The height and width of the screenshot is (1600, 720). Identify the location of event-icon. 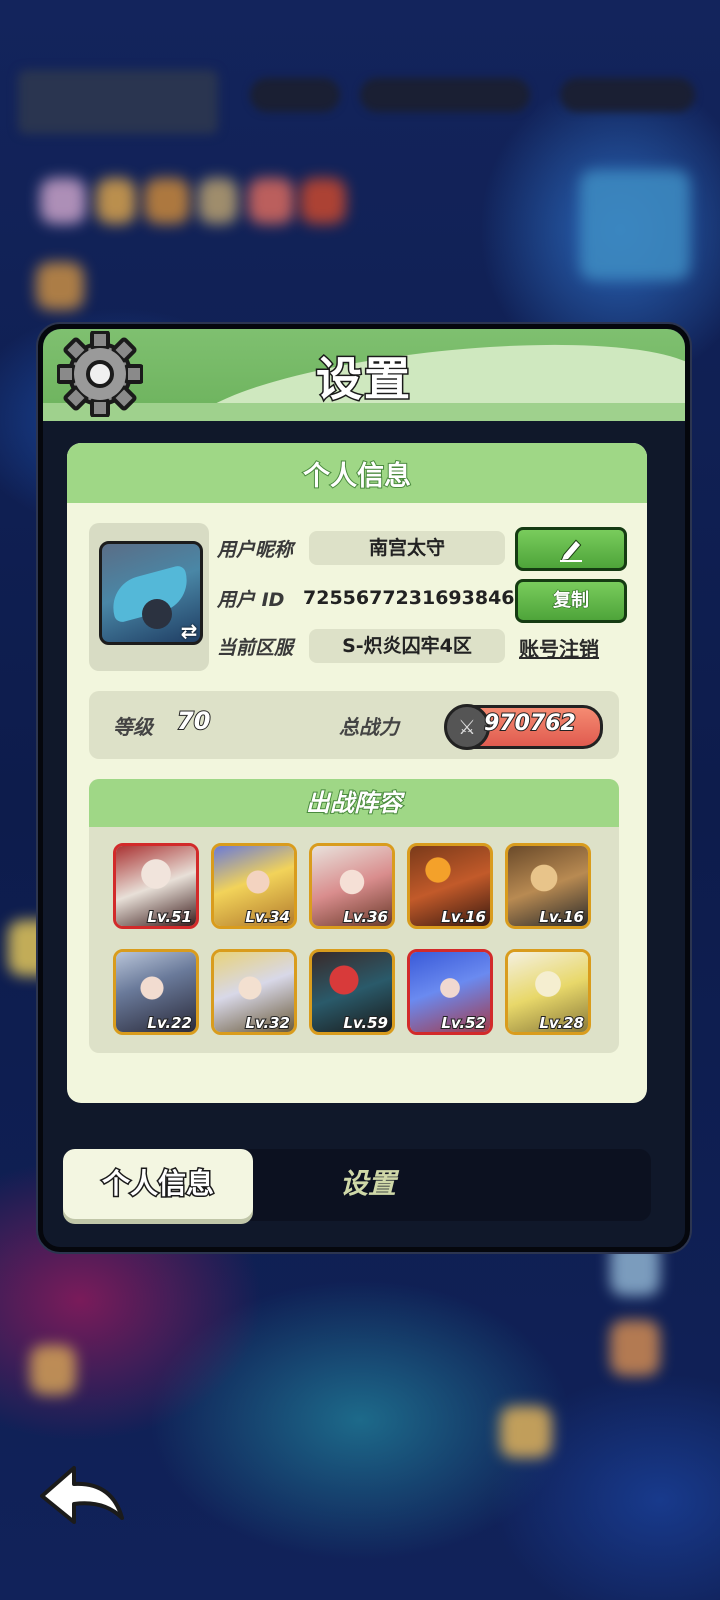
(526, 1432).